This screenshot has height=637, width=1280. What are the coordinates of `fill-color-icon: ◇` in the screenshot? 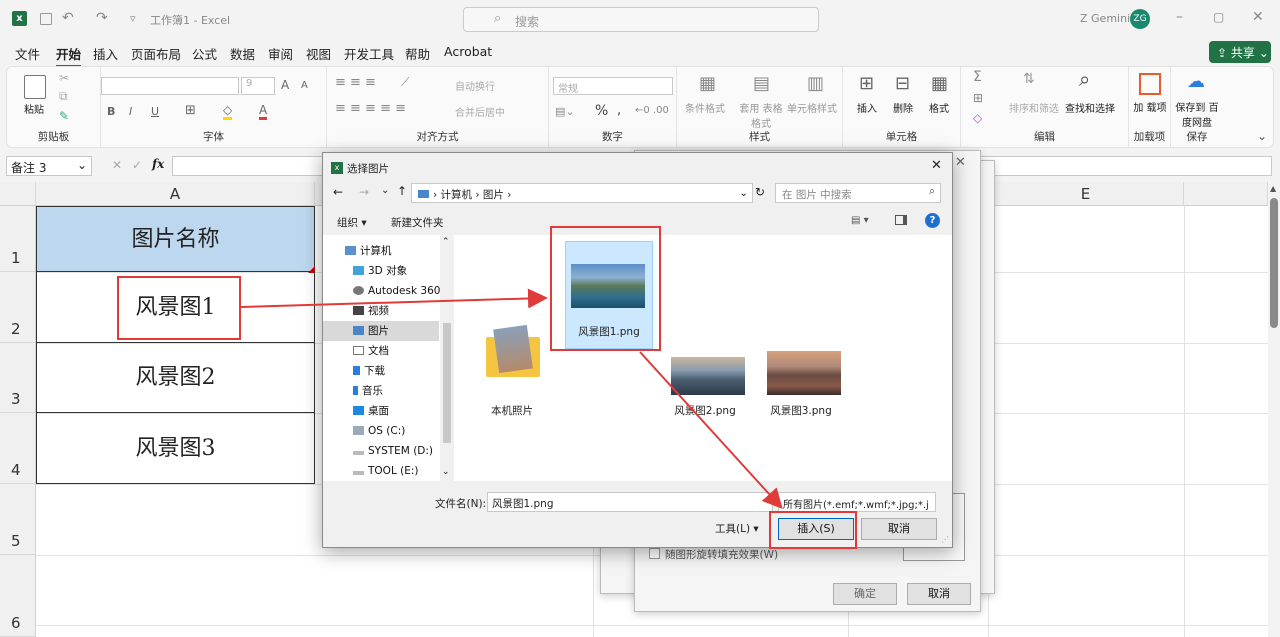 It's located at (228, 111).